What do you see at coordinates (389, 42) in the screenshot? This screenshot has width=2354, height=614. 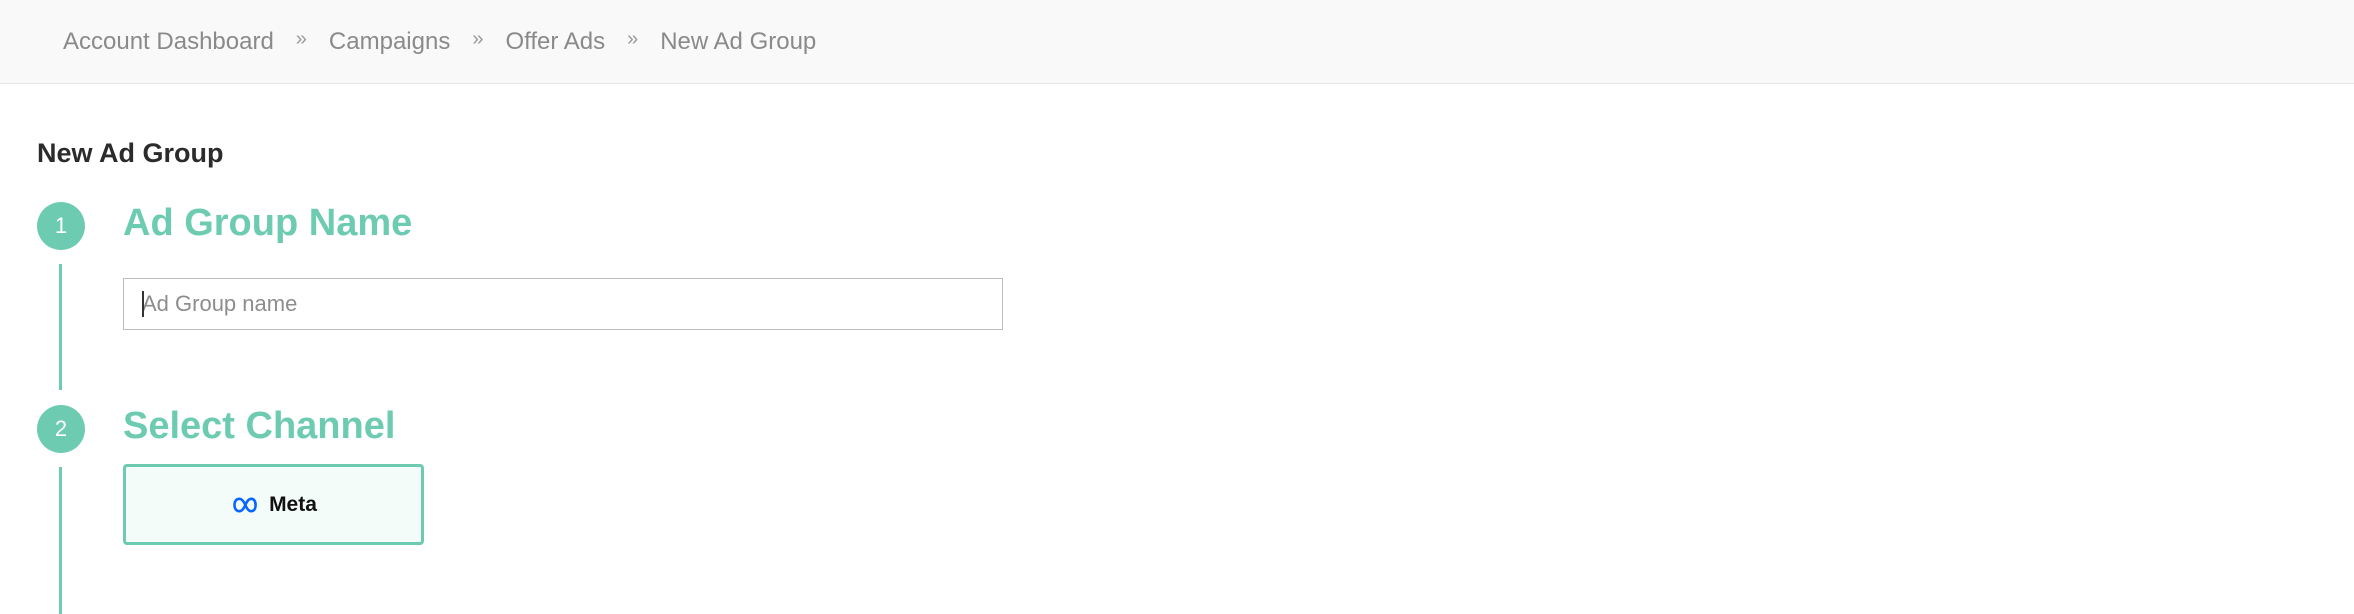 I see `breadcrumb-campaigns: Campaigns` at bounding box center [389, 42].